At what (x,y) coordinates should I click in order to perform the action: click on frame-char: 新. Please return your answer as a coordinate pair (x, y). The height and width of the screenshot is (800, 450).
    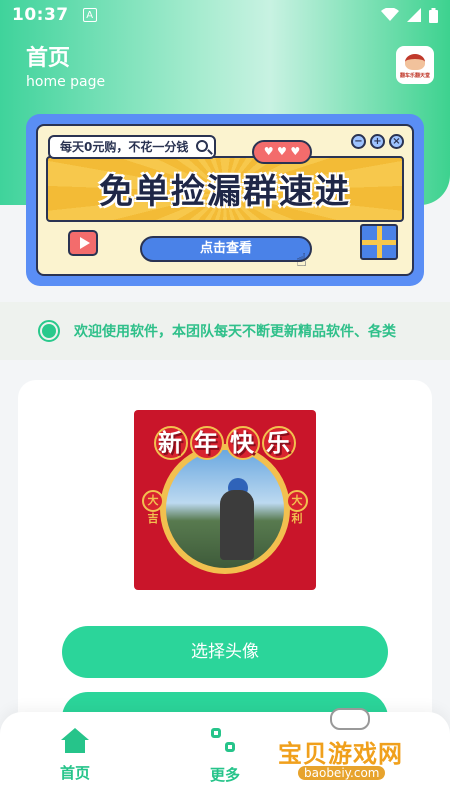
    Looking at the image, I should click on (171, 443).